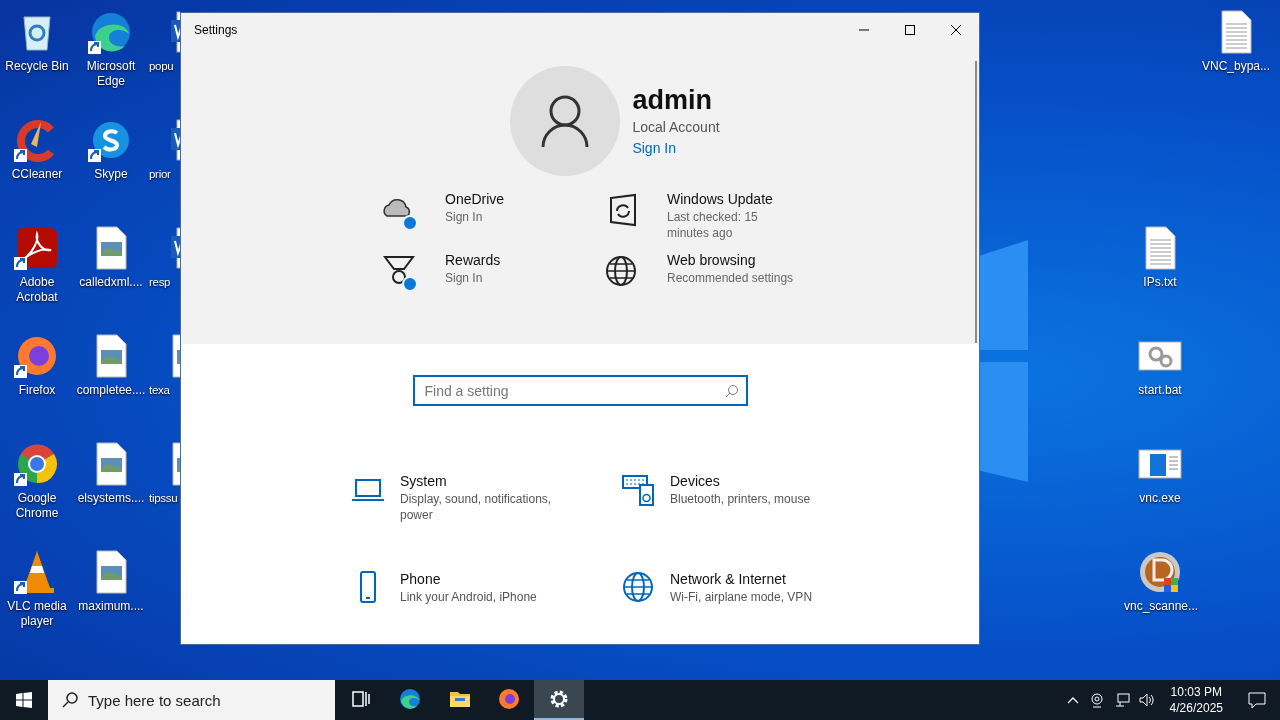 Image resolution: width=1280 pixels, height=720 pixels. Describe the element at coordinates (580, 390) in the screenshot. I see `search-field: Find a setting` at that location.